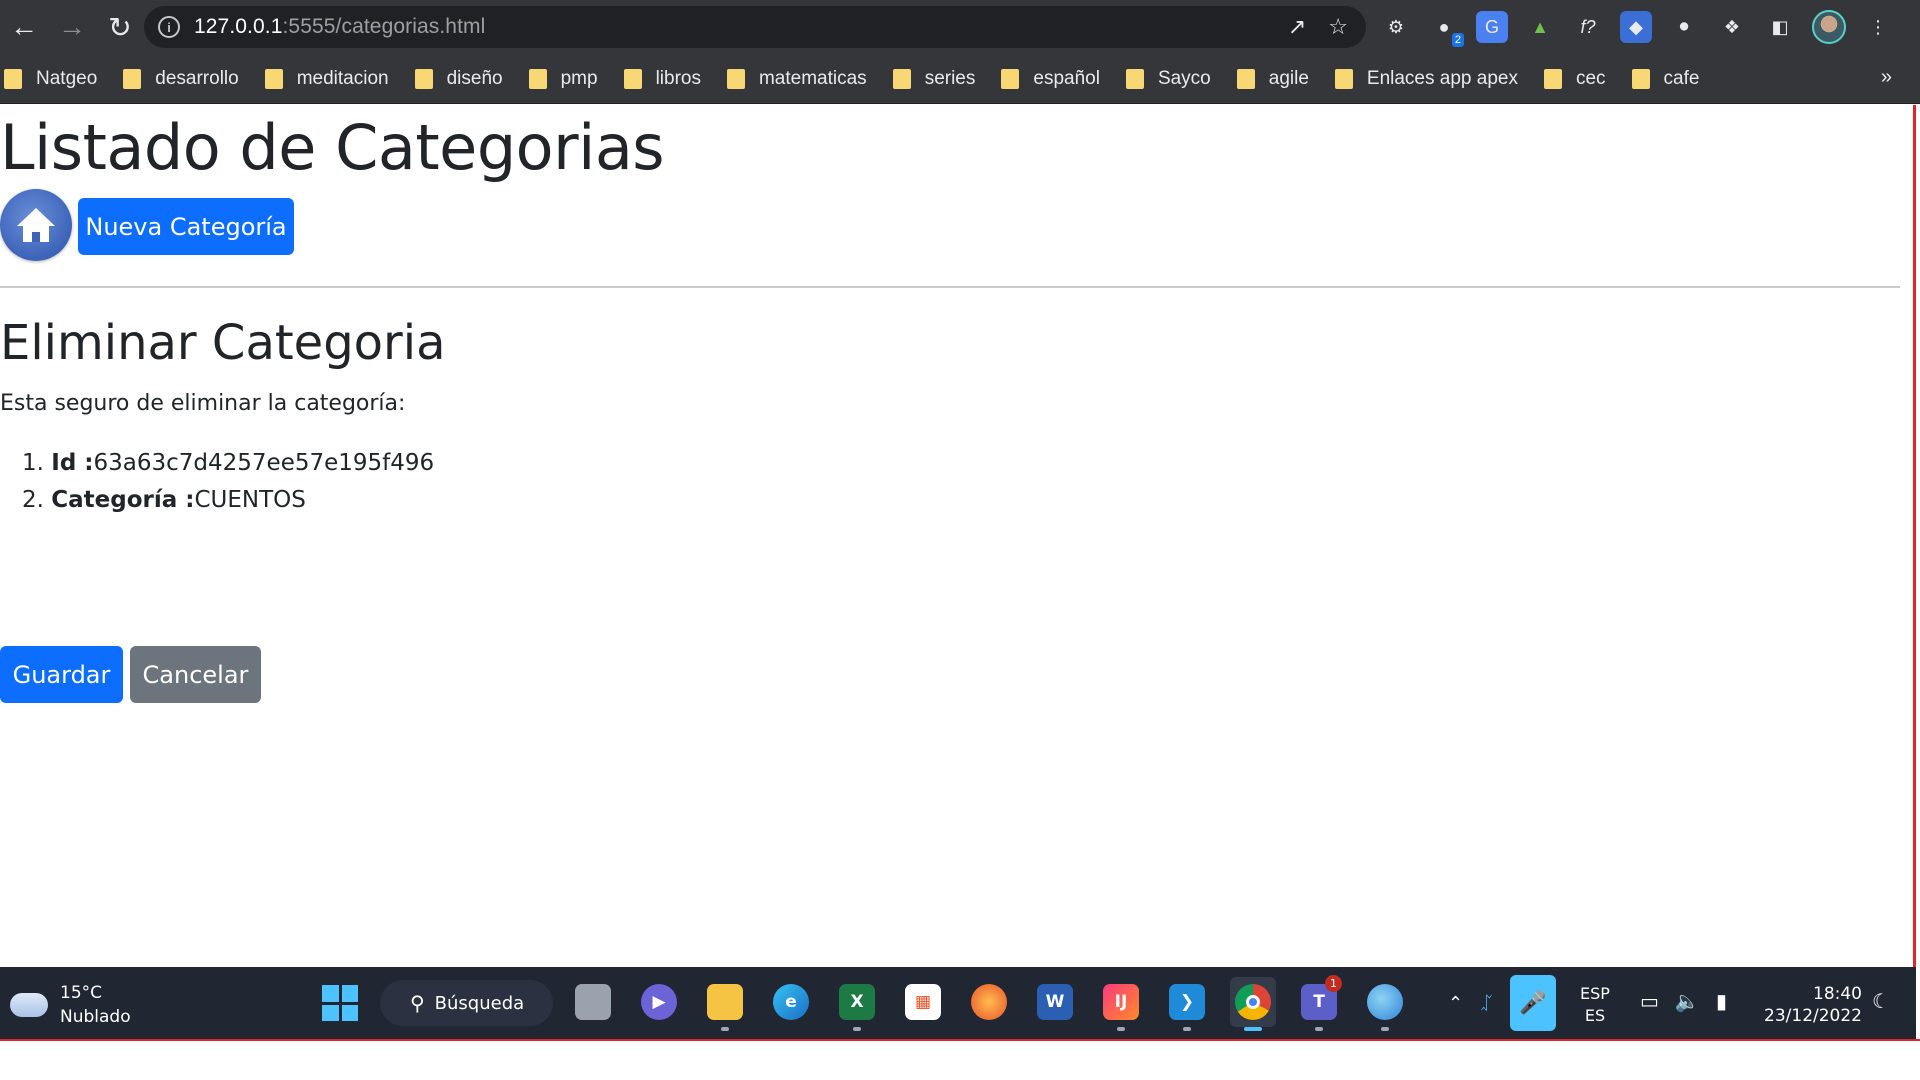  I want to click on cancel-button: Cancelar, so click(195, 674).